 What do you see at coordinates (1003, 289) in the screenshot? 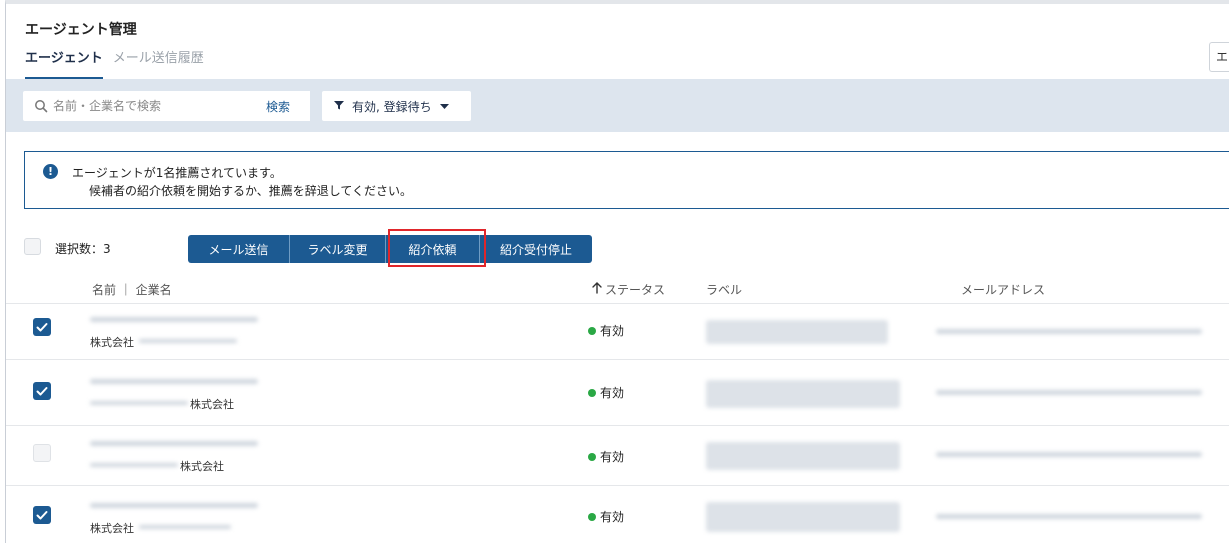
I see `column-header-email: メールアドレス` at bounding box center [1003, 289].